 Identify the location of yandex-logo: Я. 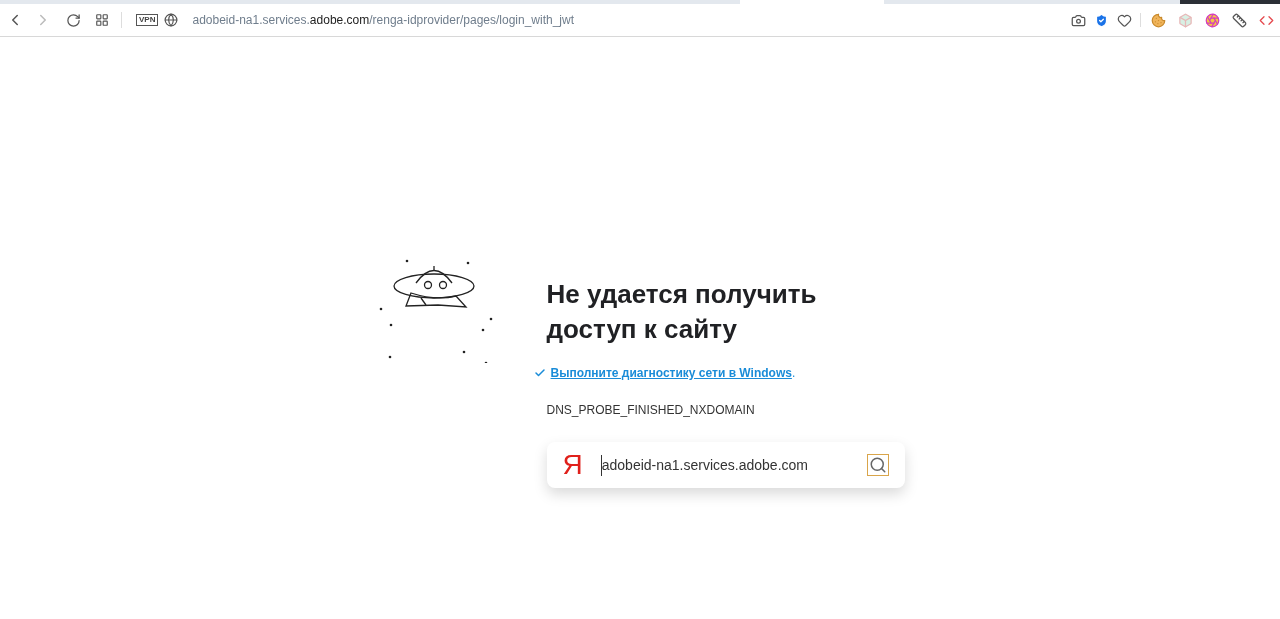
(572, 465).